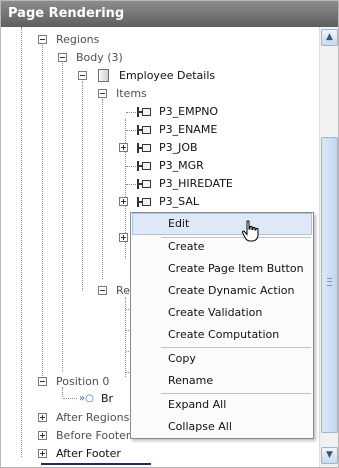  I want to click on chevron-up-icon: ▲, so click(329, 37).